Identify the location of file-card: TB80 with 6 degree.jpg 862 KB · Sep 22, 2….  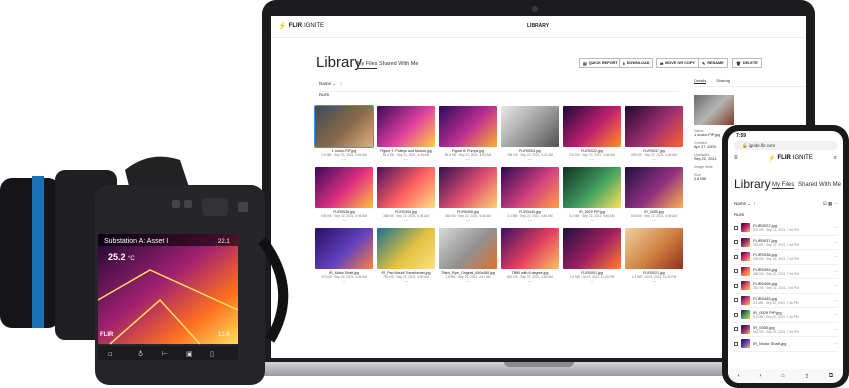
(530, 256).